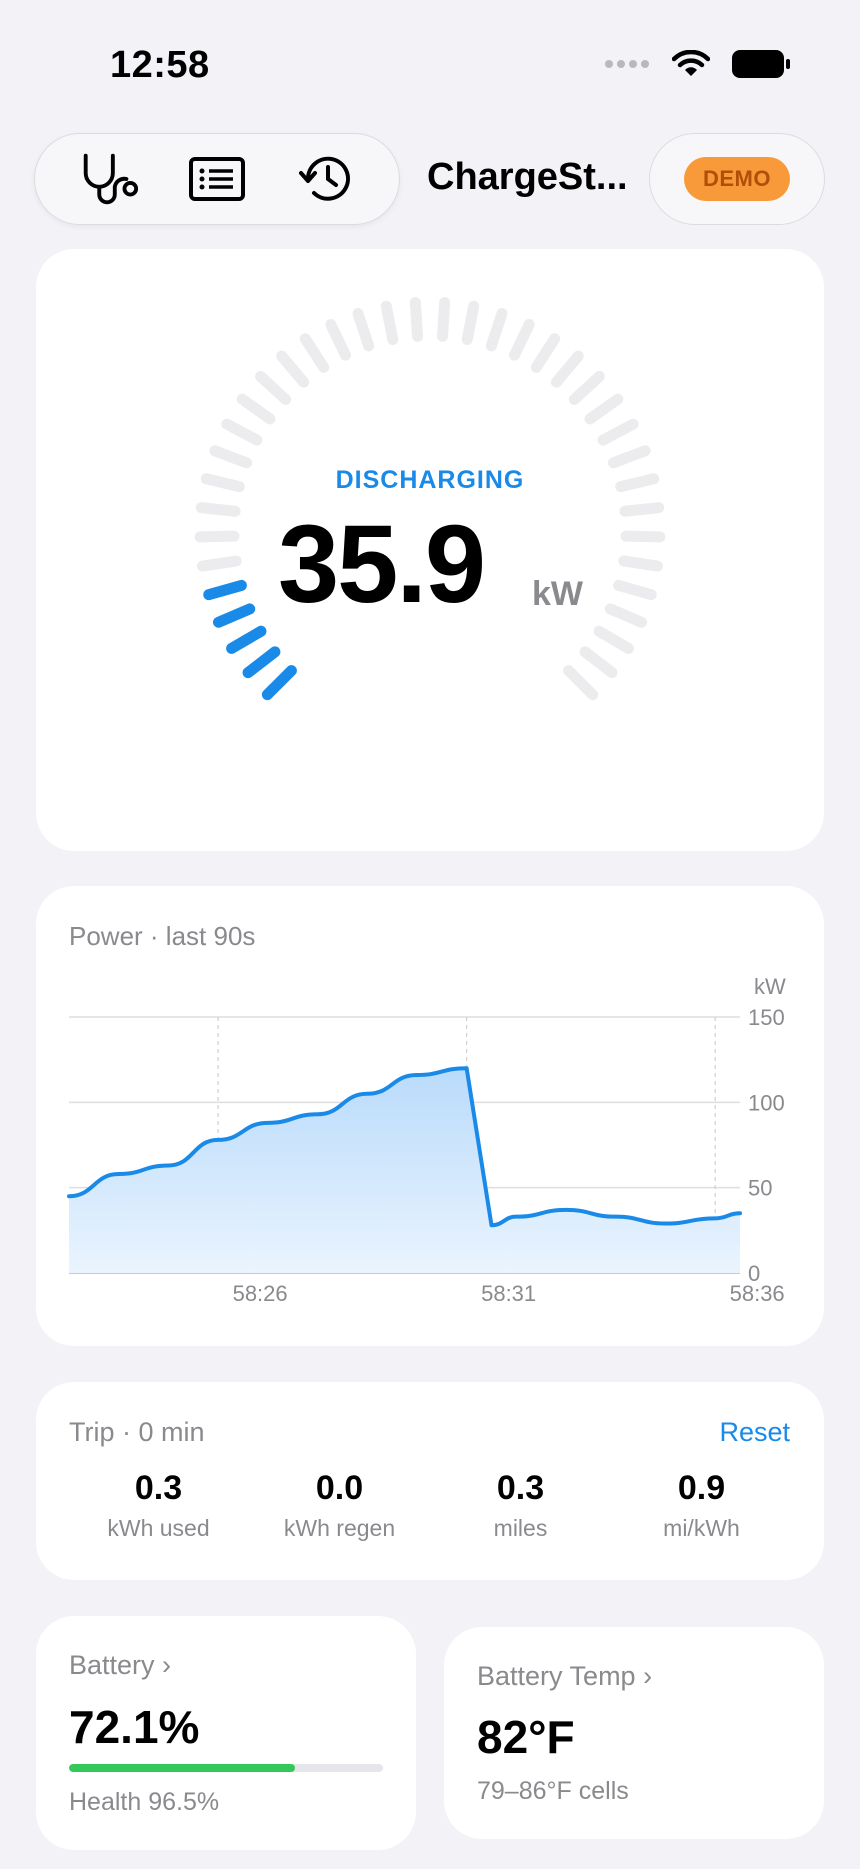  What do you see at coordinates (339, 1488) in the screenshot?
I see `trip-stat-value: 0.0` at bounding box center [339, 1488].